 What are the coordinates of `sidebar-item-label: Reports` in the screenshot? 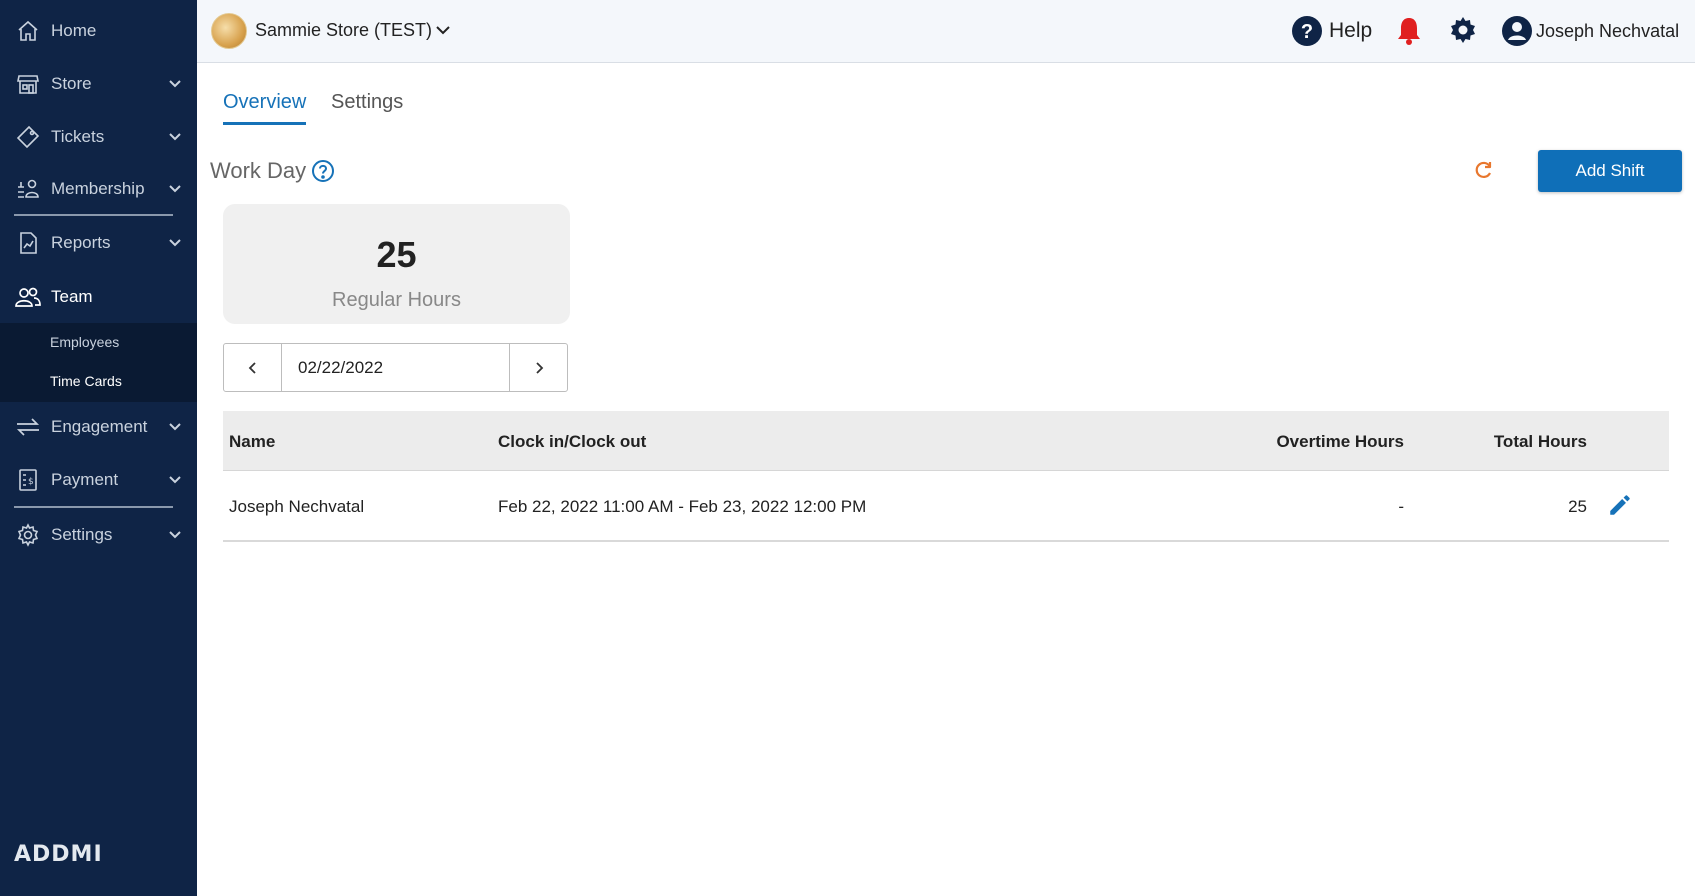 It's located at (81, 242).